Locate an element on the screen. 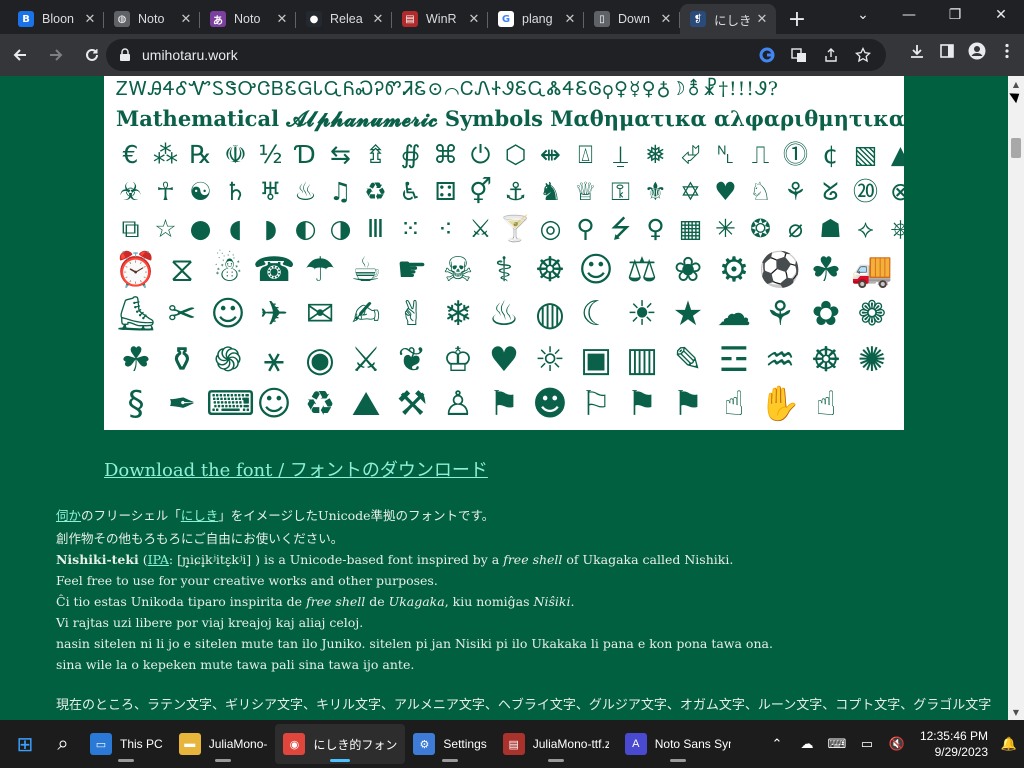  ukagaka-link: 伺か is located at coordinates (68, 515).